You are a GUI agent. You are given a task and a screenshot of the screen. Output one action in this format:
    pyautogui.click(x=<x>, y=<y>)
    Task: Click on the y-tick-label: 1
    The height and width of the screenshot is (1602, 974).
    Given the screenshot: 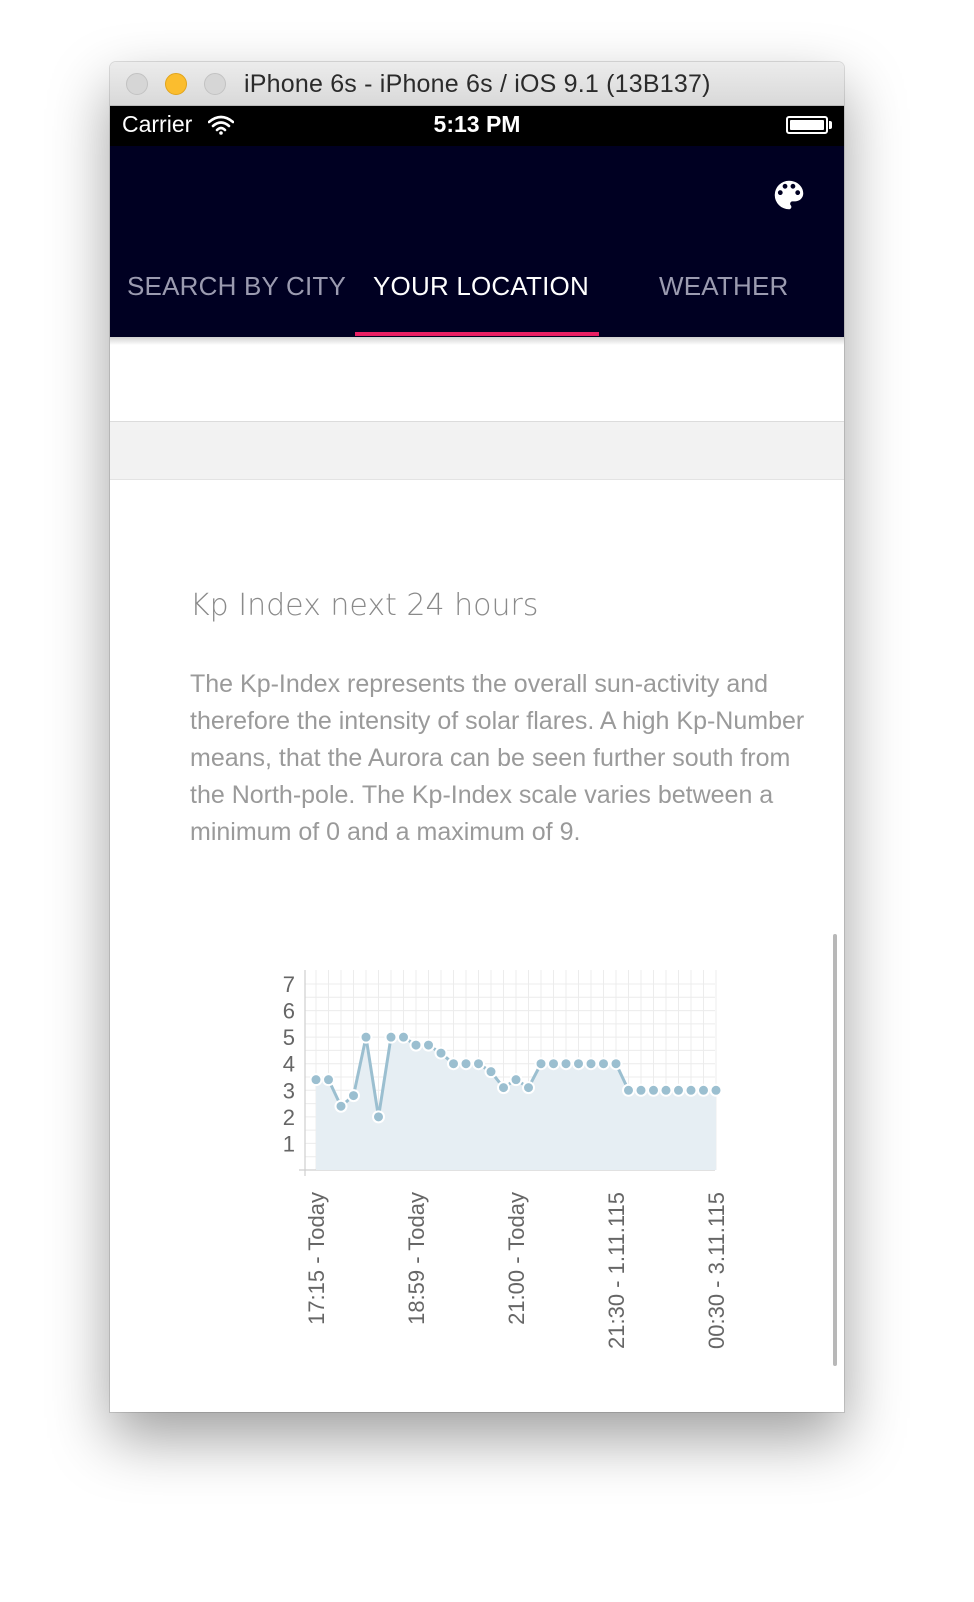 What is the action you would take?
    pyautogui.click(x=289, y=1143)
    